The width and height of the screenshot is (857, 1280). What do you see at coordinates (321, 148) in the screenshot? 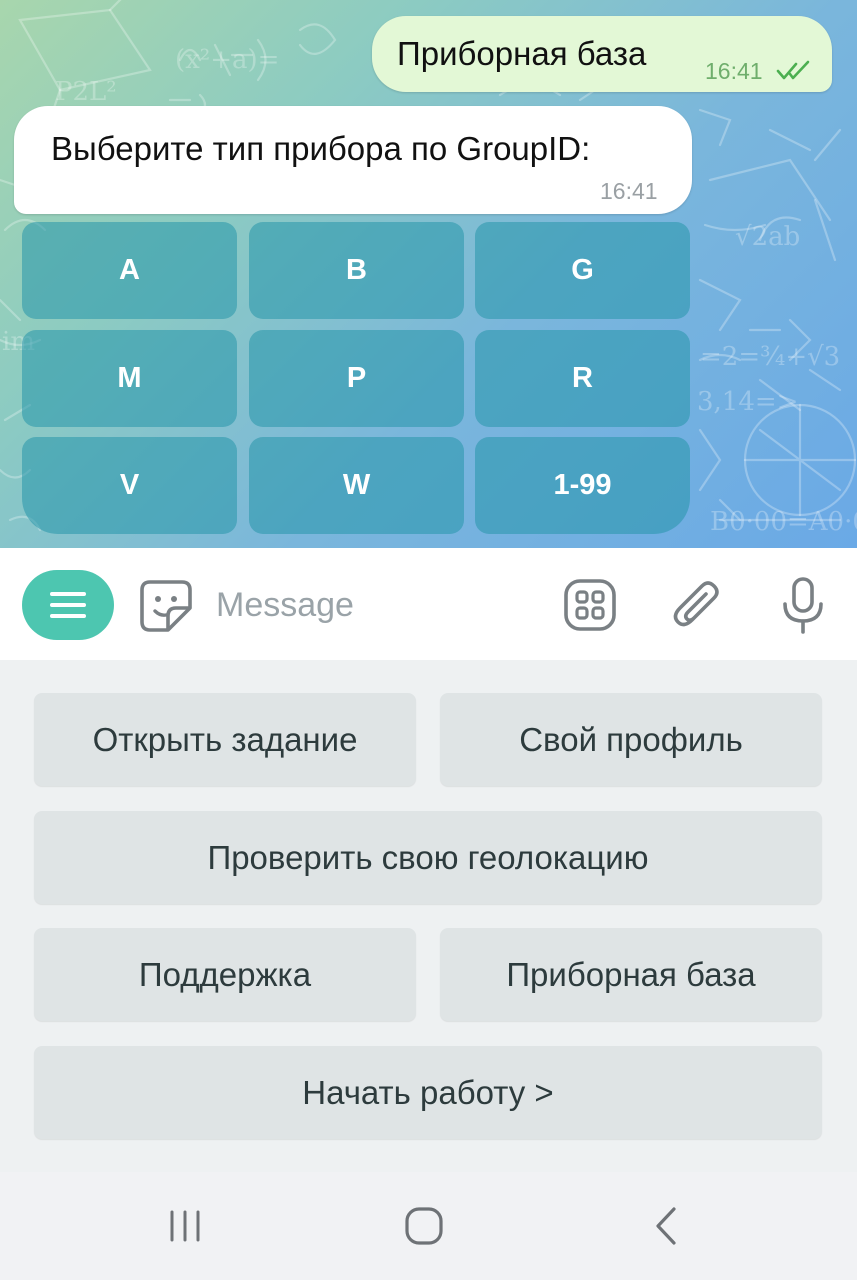
I see `incoming-message-text: Выберите тип прибора по GroupID:` at bounding box center [321, 148].